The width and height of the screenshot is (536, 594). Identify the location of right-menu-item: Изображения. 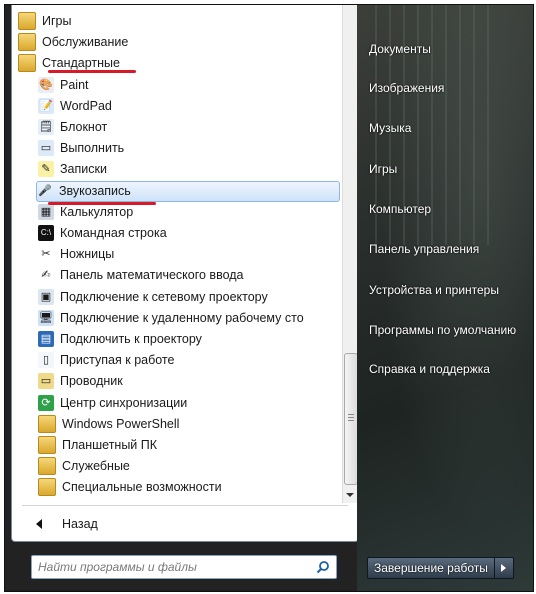
(406, 88).